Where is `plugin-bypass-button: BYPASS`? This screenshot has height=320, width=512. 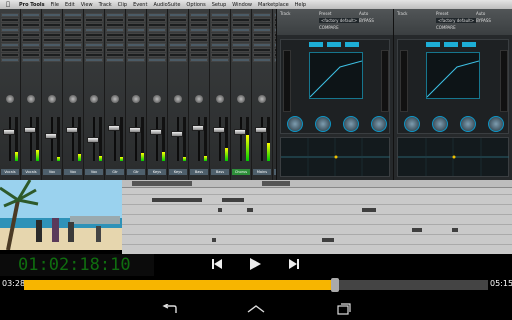 plugin-bypass-button: BYPASS is located at coordinates (483, 20).